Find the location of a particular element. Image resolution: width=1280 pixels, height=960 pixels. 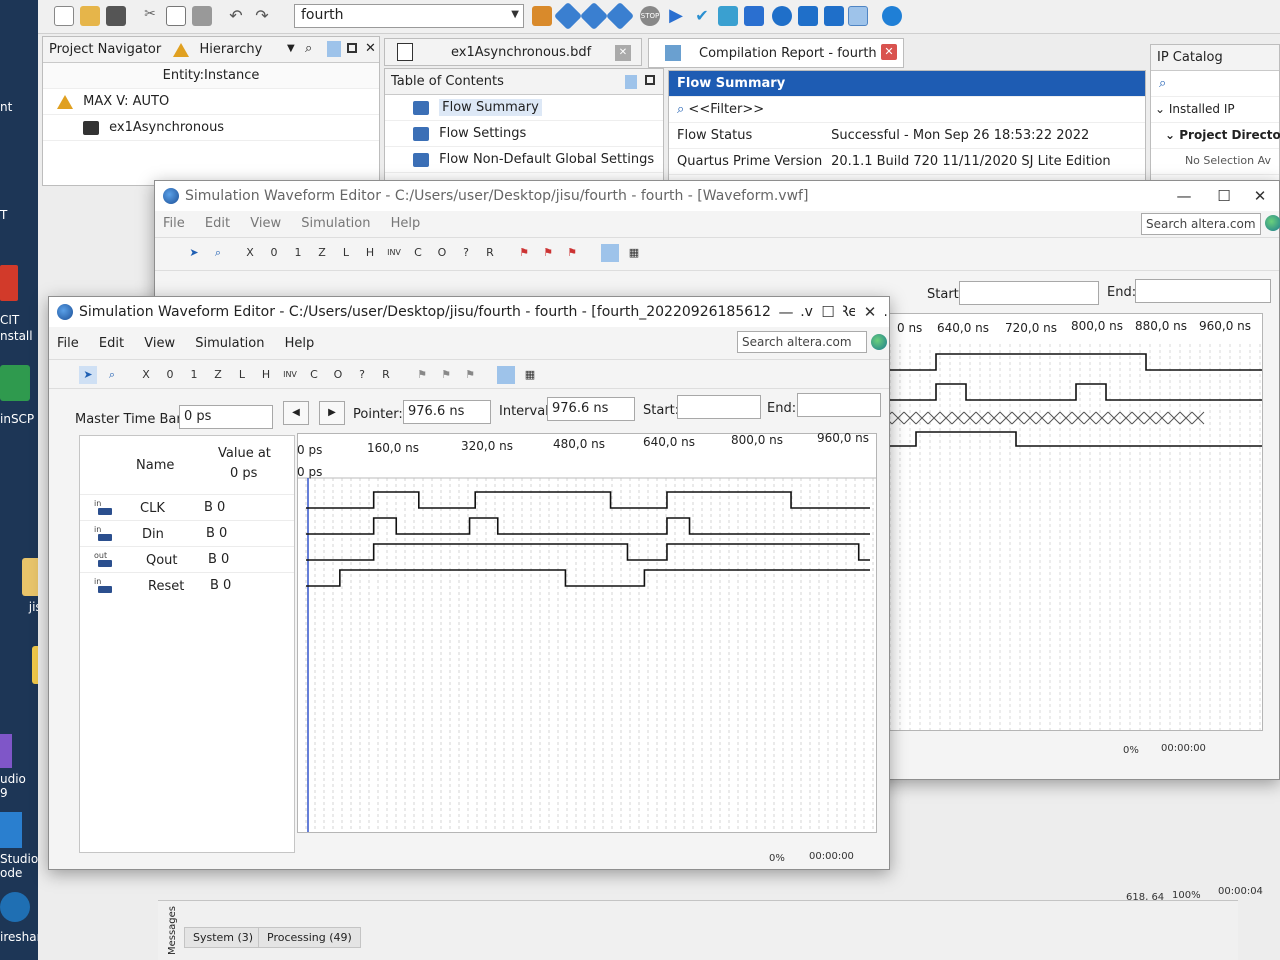

float-icon is located at coordinates (650, 80).